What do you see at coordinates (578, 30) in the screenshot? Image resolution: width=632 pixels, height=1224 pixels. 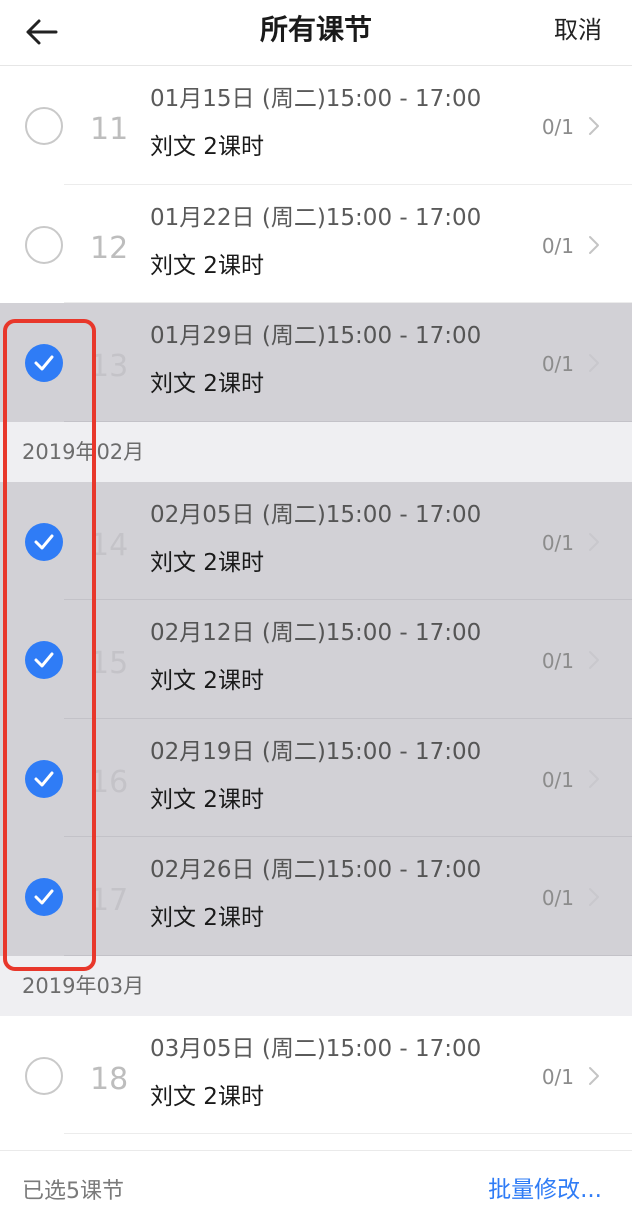 I see `cancel-button: 取消` at bounding box center [578, 30].